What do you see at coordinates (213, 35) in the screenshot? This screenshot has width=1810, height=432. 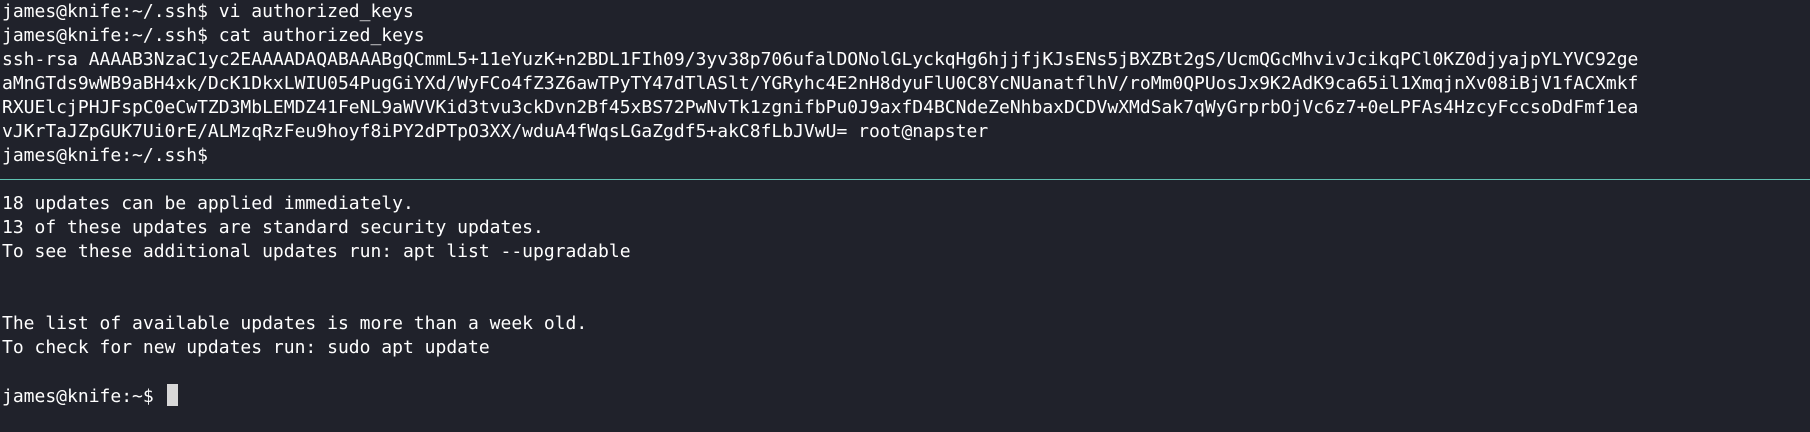 I see `terminal-line-cat-command: james@knife:~/.ssh$ cat authorized_keys` at bounding box center [213, 35].